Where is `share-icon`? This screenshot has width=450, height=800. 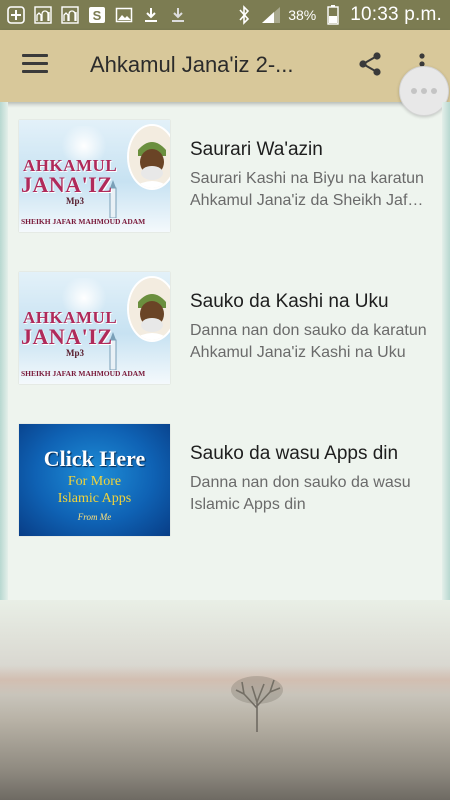
share-icon is located at coordinates (370, 64).